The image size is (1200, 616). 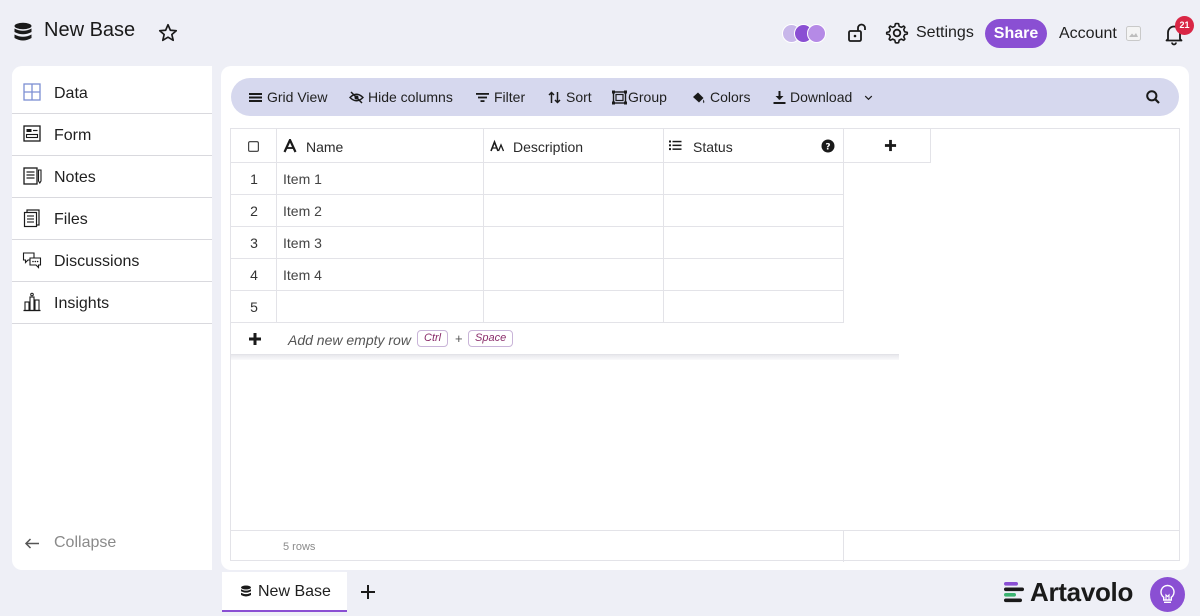 I want to click on shortcut-plus: +, so click(x=459, y=338).